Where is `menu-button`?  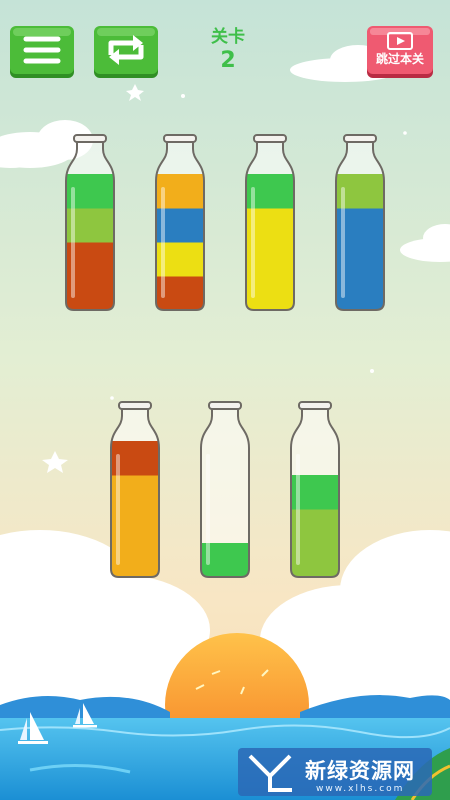
menu-button is located at coordinates (42, 52).